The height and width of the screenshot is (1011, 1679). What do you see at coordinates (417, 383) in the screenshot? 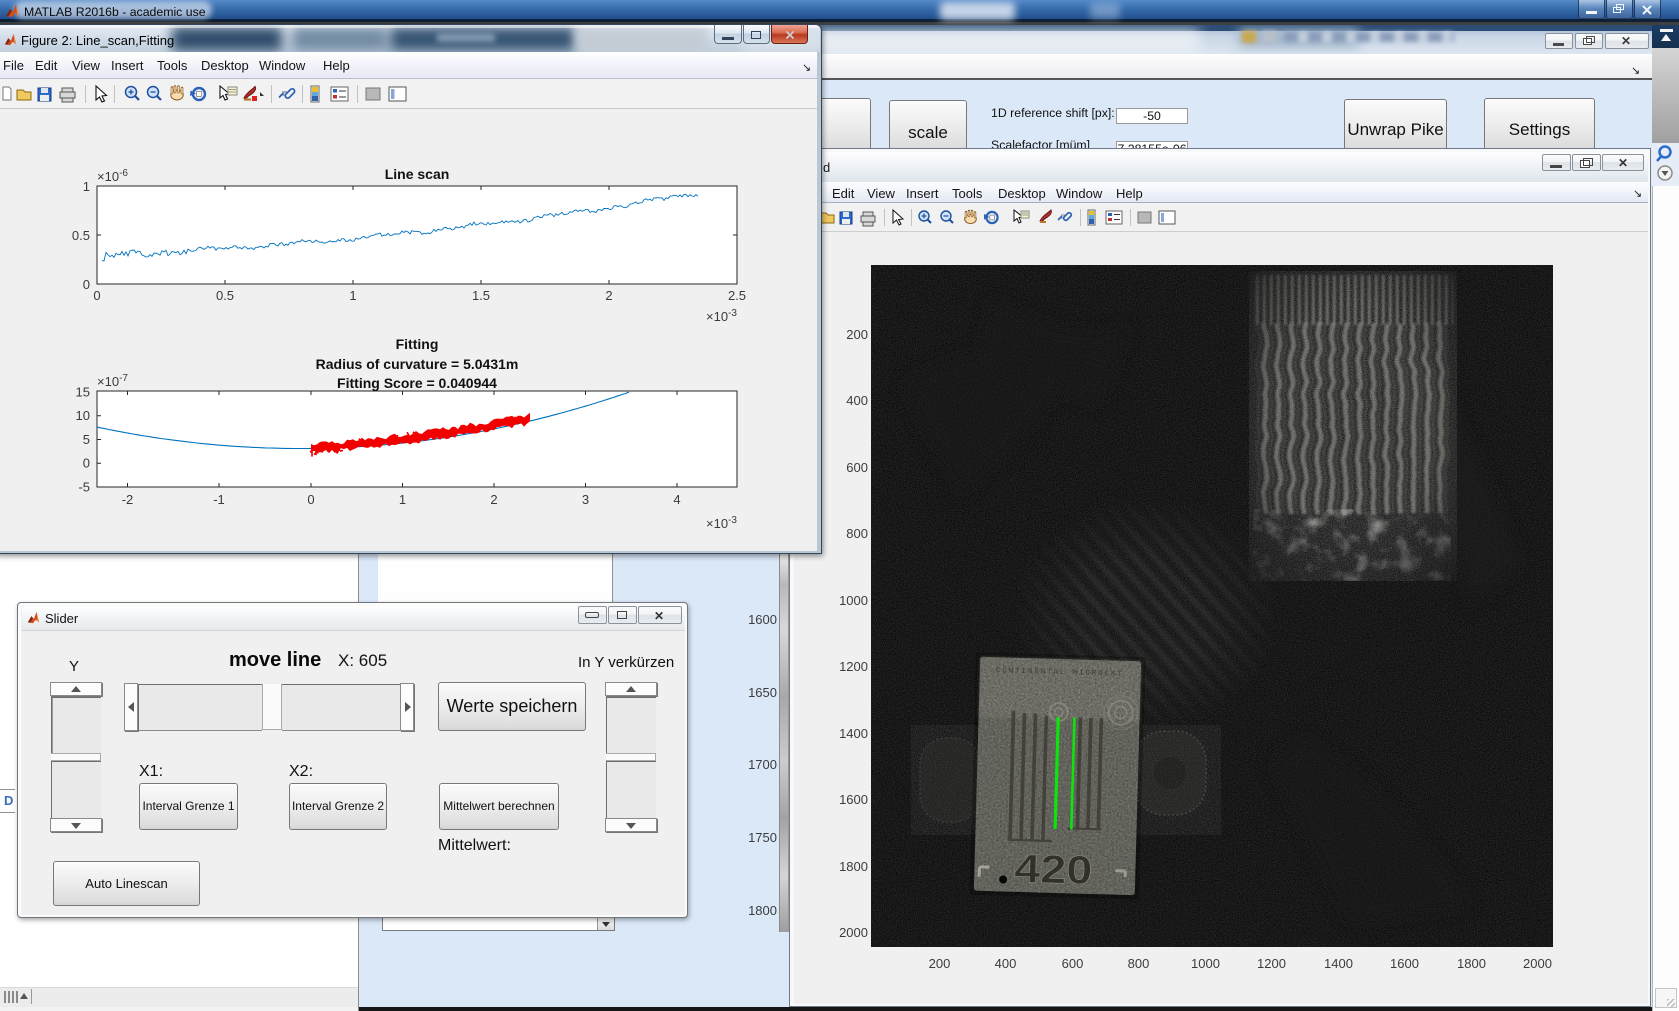
I see `svg-text: Fitting Score = 0.040944` at bounding box center [417, 383].